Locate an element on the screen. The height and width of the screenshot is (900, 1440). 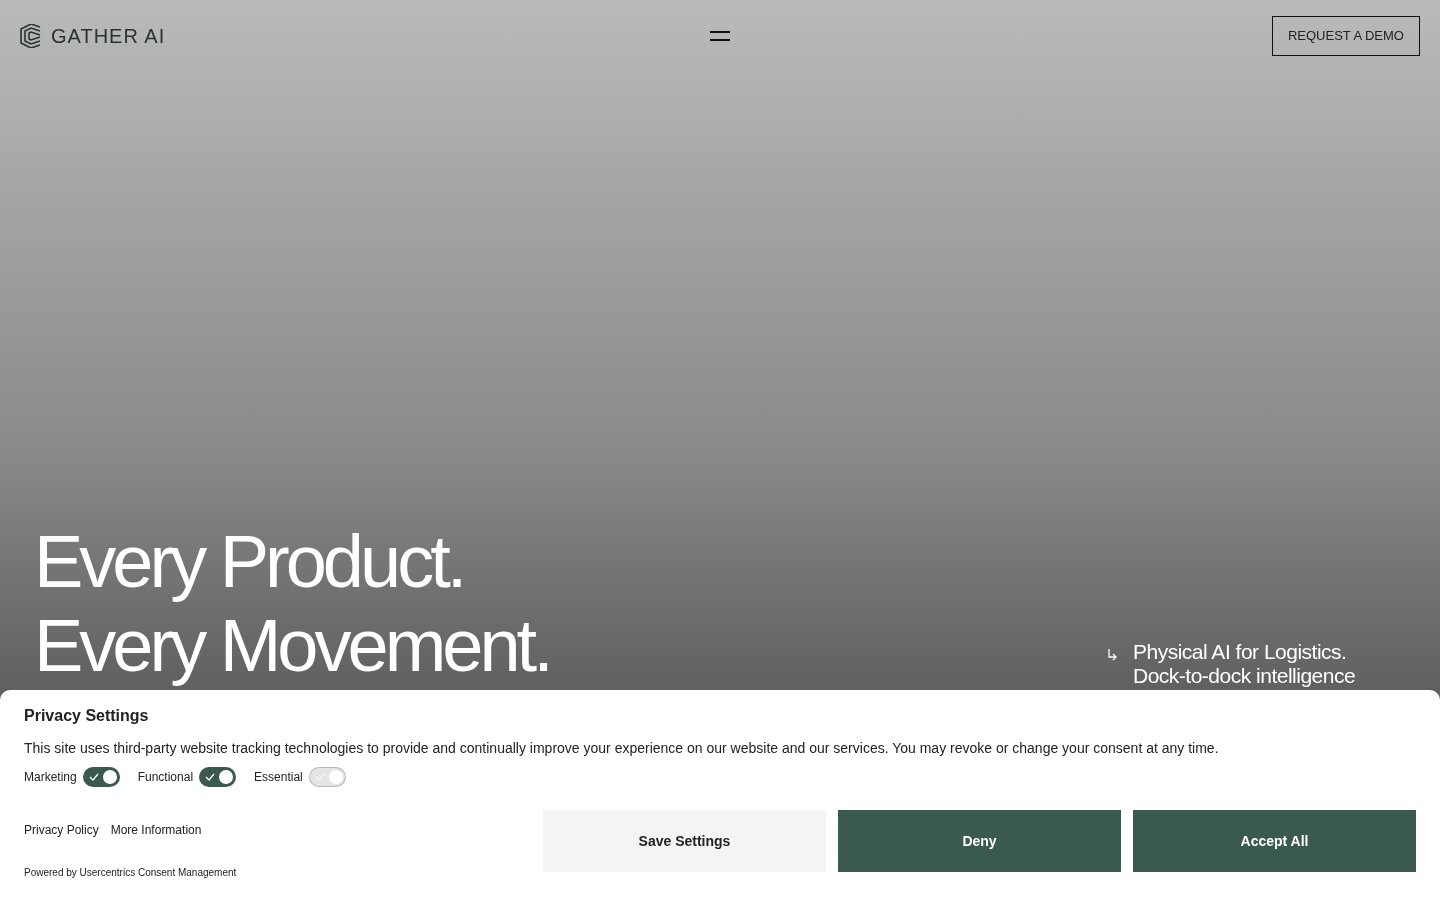
consent-title: Privacy Settings is located at coordinates (87, 716).